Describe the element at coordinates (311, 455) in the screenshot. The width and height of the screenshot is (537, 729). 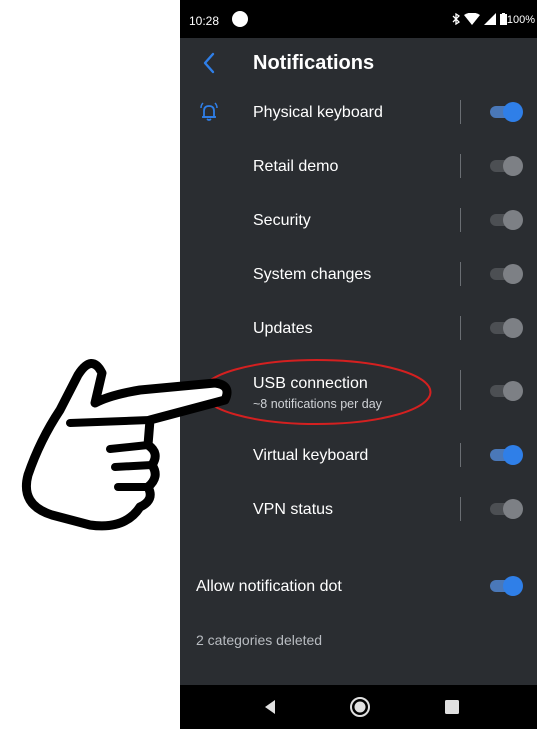
I see `category-label: Virtual keyboard` at that location.